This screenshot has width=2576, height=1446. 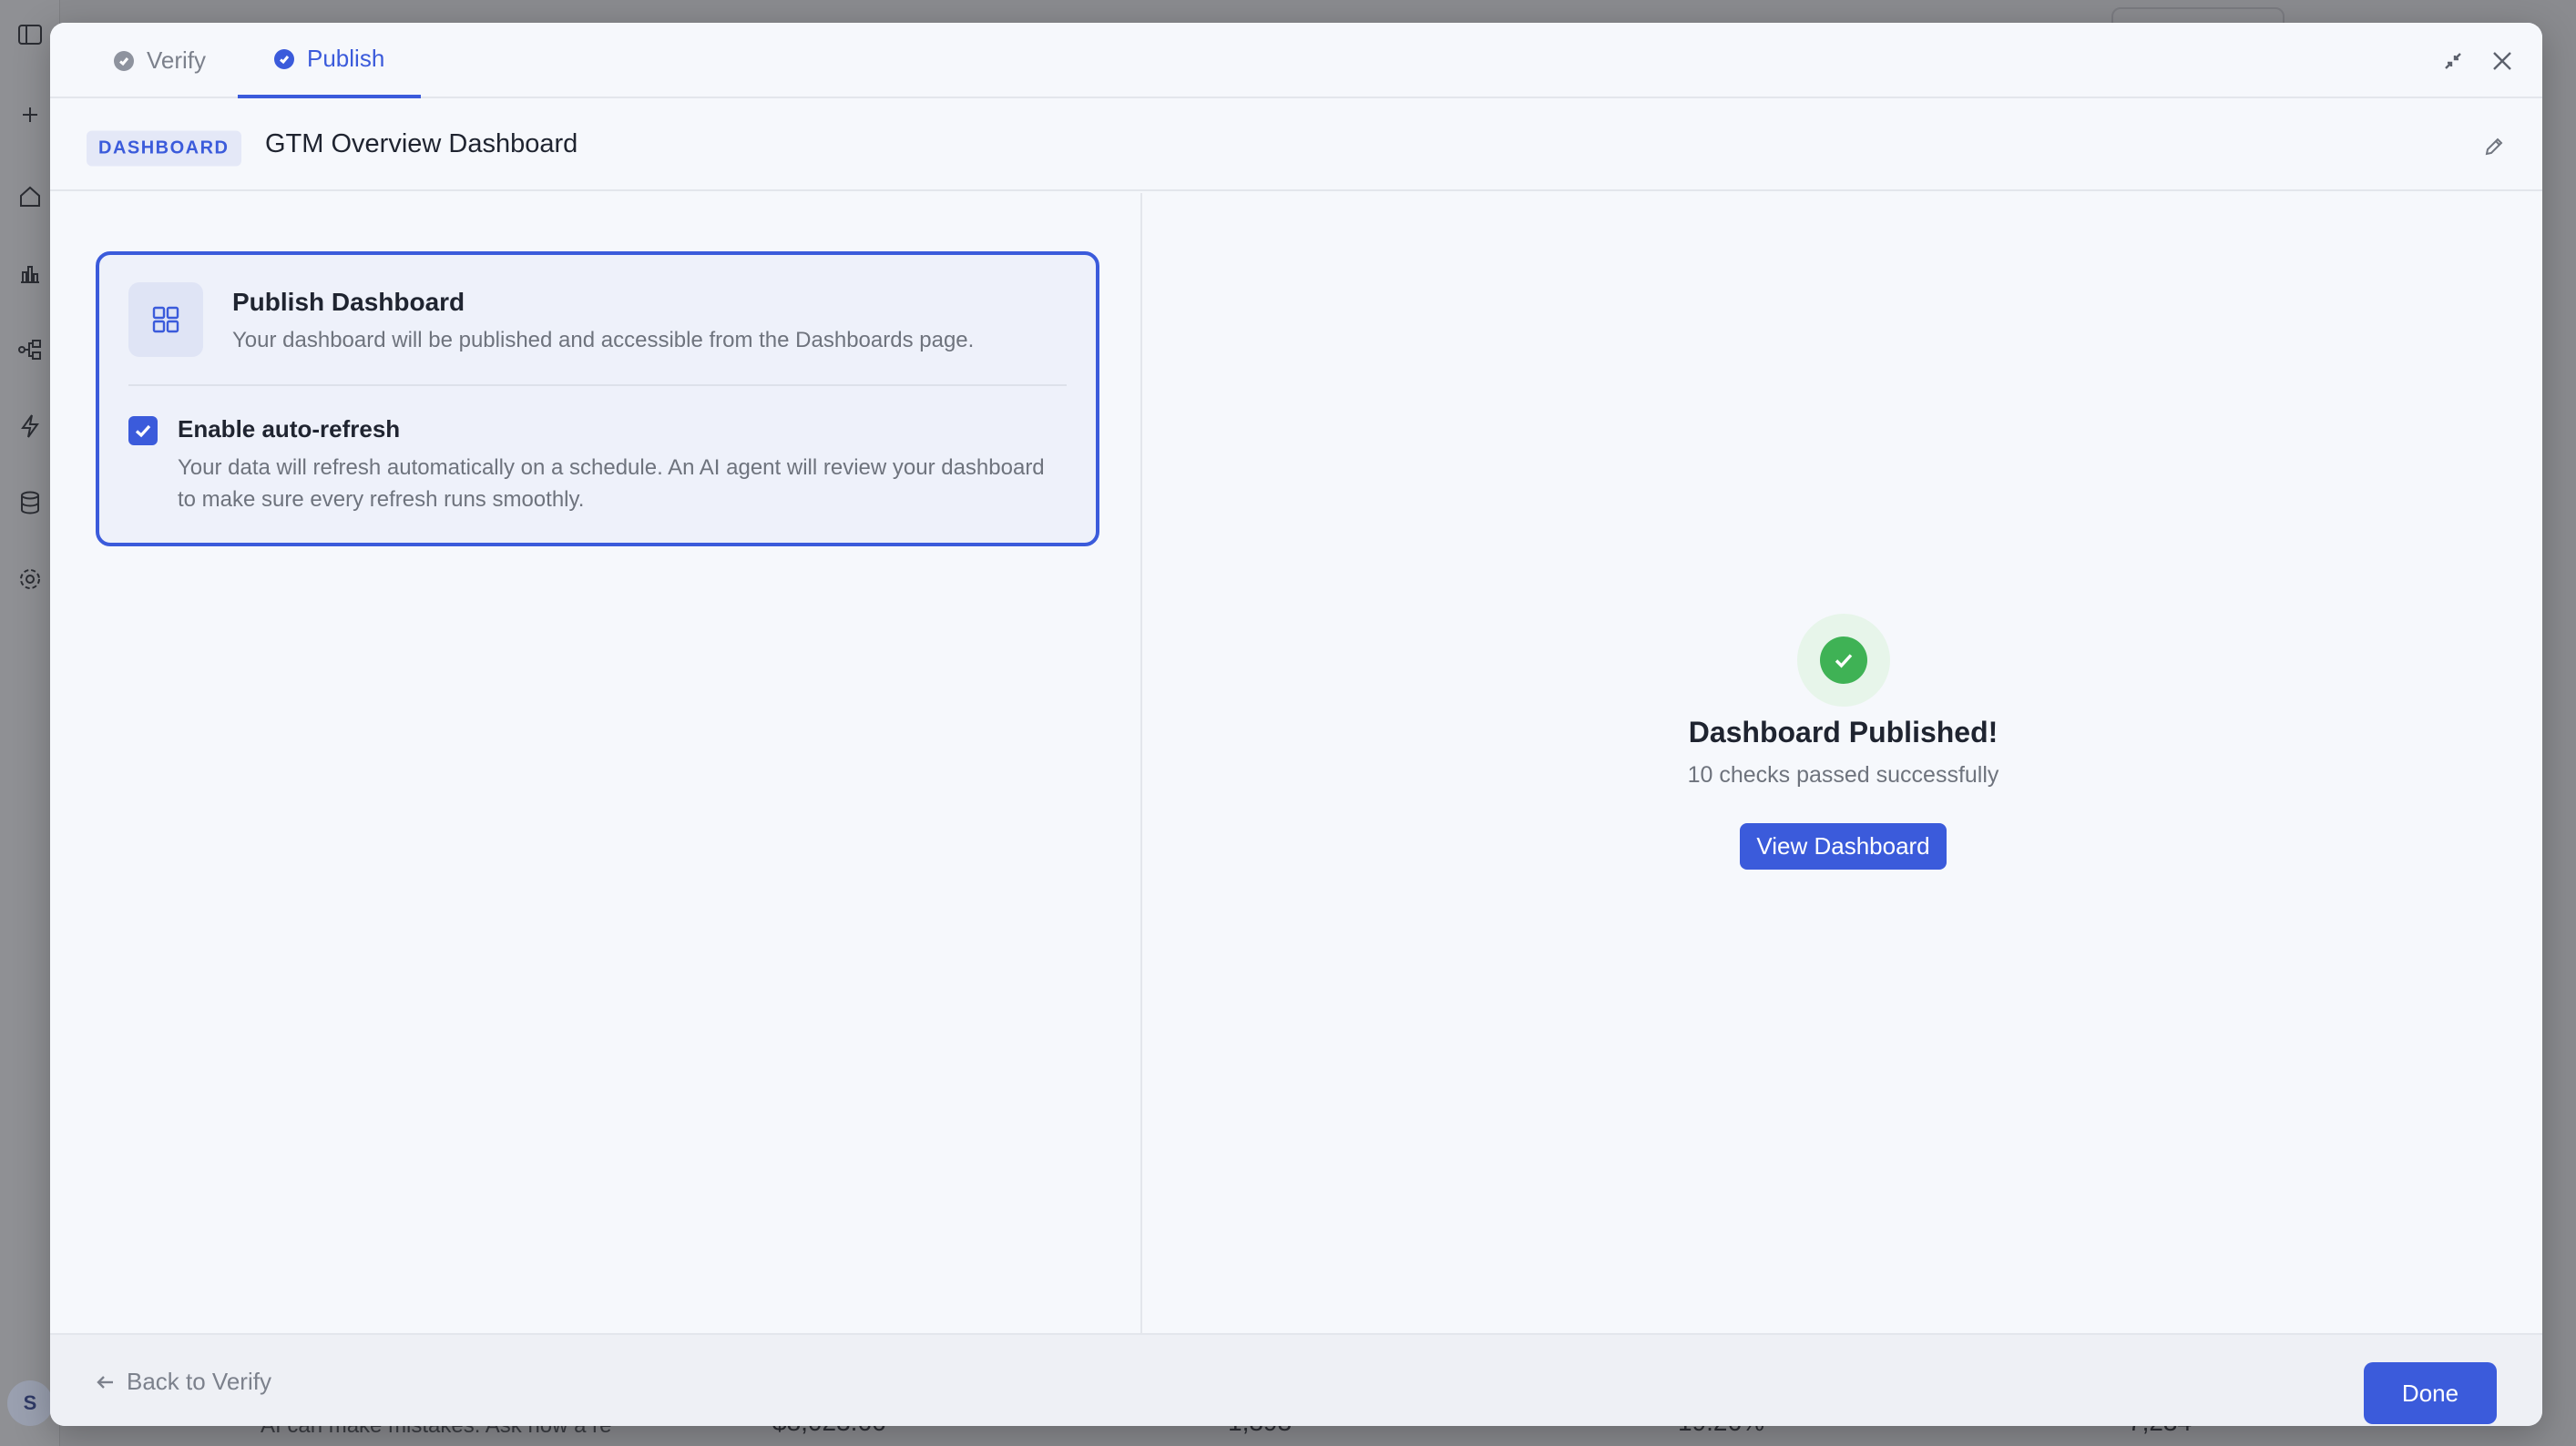 I want to click on workflow-icon, so click(x=30, y=349).